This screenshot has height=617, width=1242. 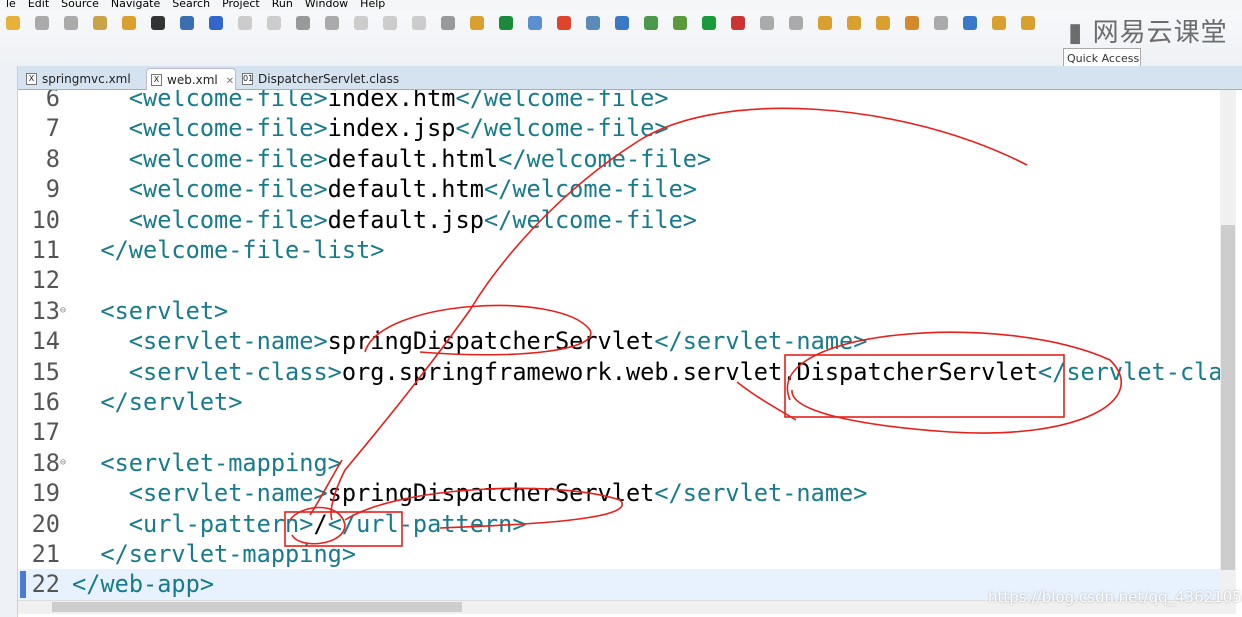 I want to click on xml-tag: <servlet>, so click(x=164, y=310).